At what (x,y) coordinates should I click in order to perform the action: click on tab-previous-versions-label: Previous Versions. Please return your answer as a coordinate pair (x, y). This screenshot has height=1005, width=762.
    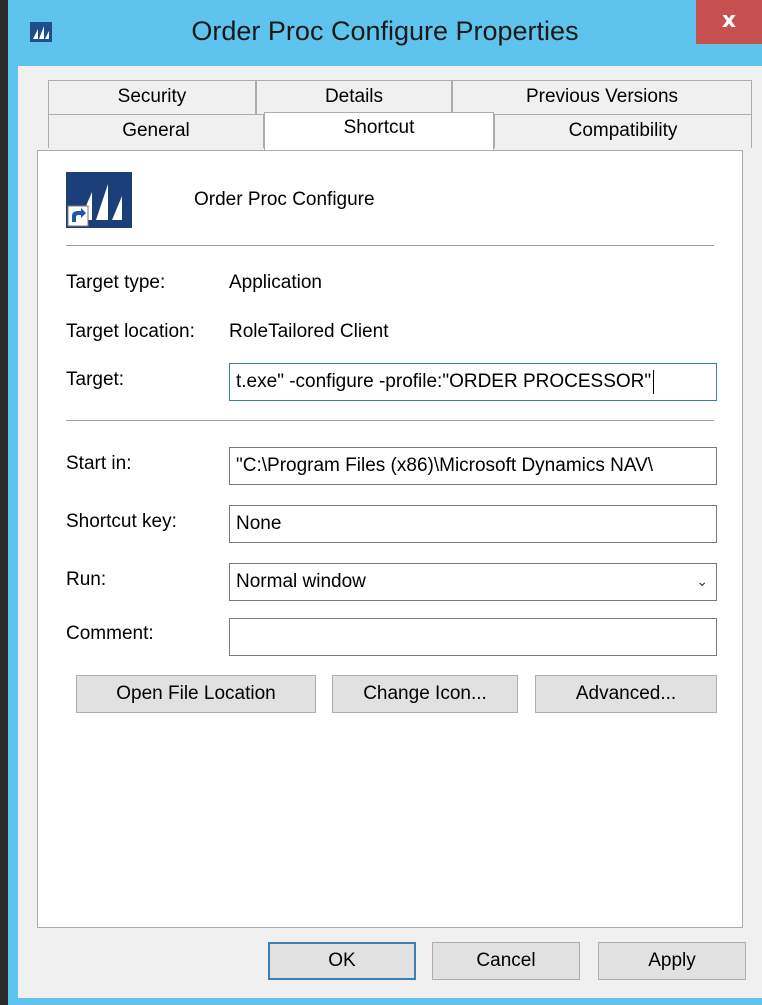
    Looking at the image, I should click on (602, 96).